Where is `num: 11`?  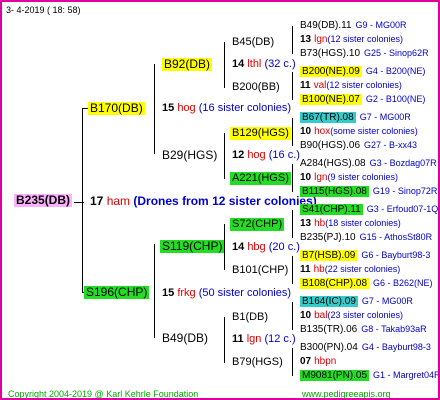 num: 11 is located at coordinates (238, 339).